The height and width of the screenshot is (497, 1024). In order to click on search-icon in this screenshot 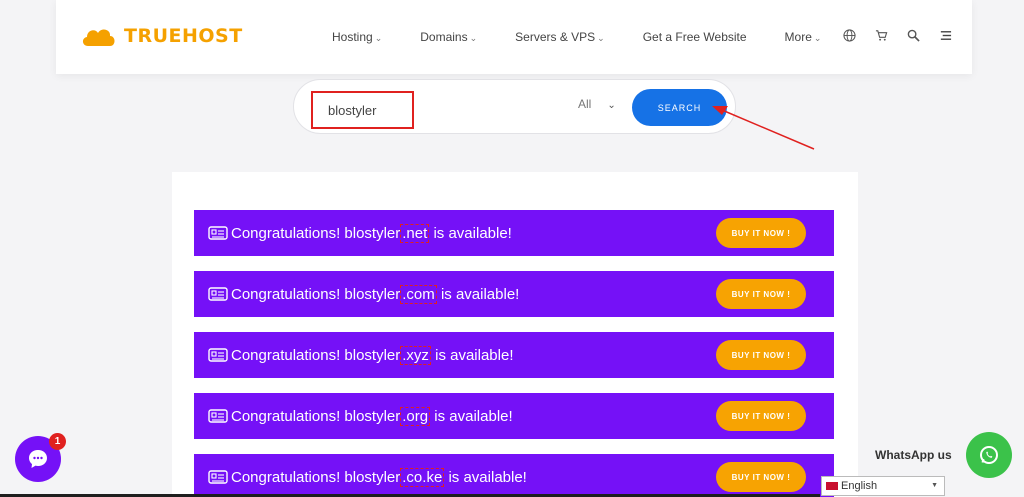, I will do `click(913, 35)`.